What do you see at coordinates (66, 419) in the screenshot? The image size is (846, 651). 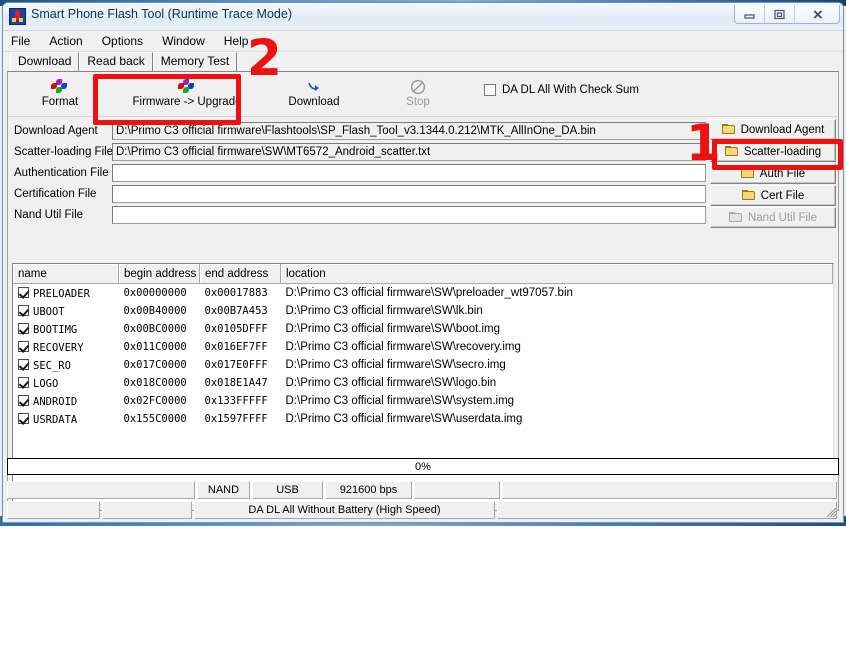 I see `row-name-cell: USRDATA` at bounding box center [66, 419].